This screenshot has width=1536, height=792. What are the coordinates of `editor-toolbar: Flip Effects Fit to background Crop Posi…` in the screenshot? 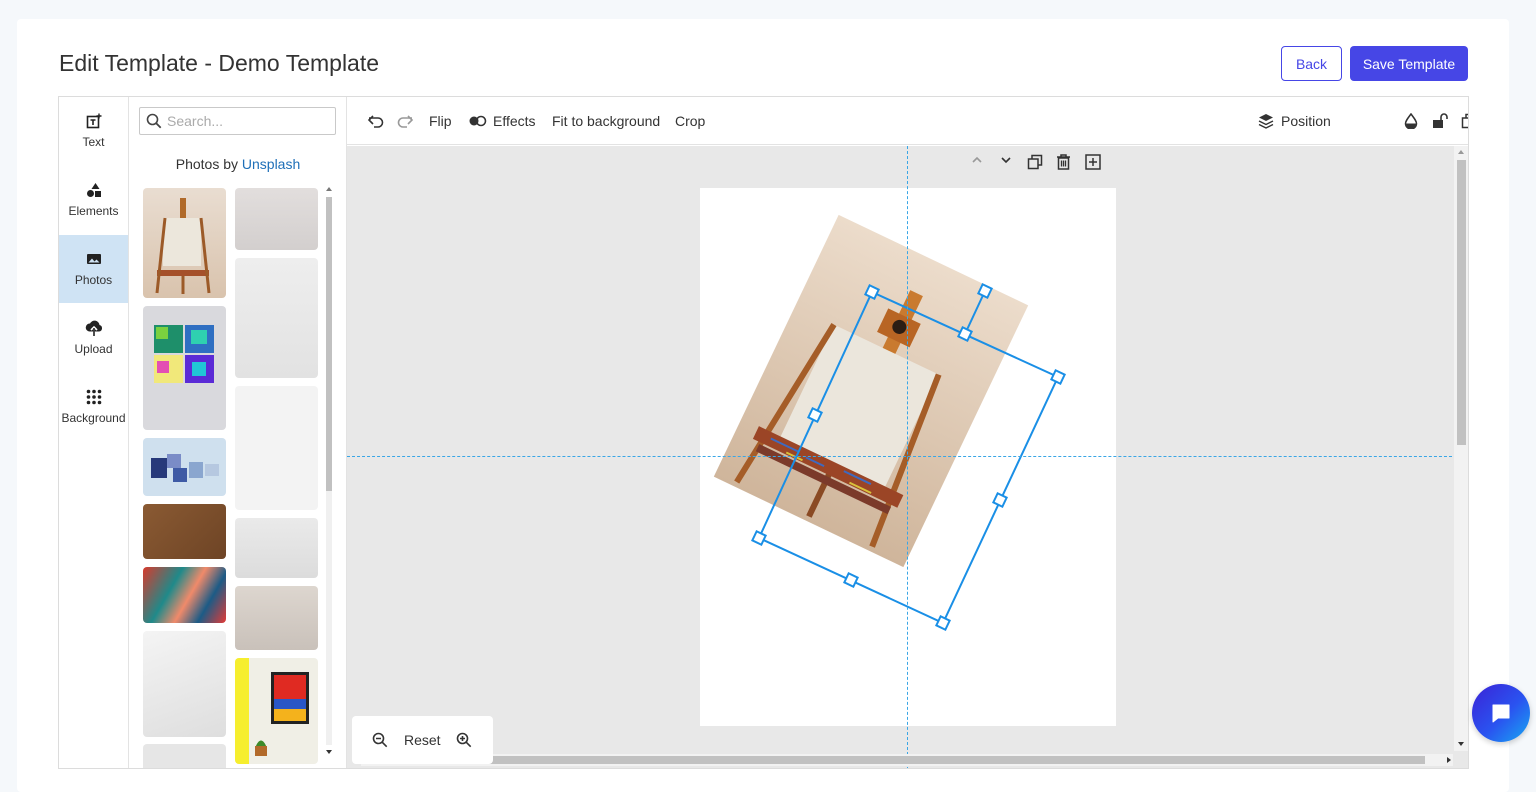 It's located at (907, 121).